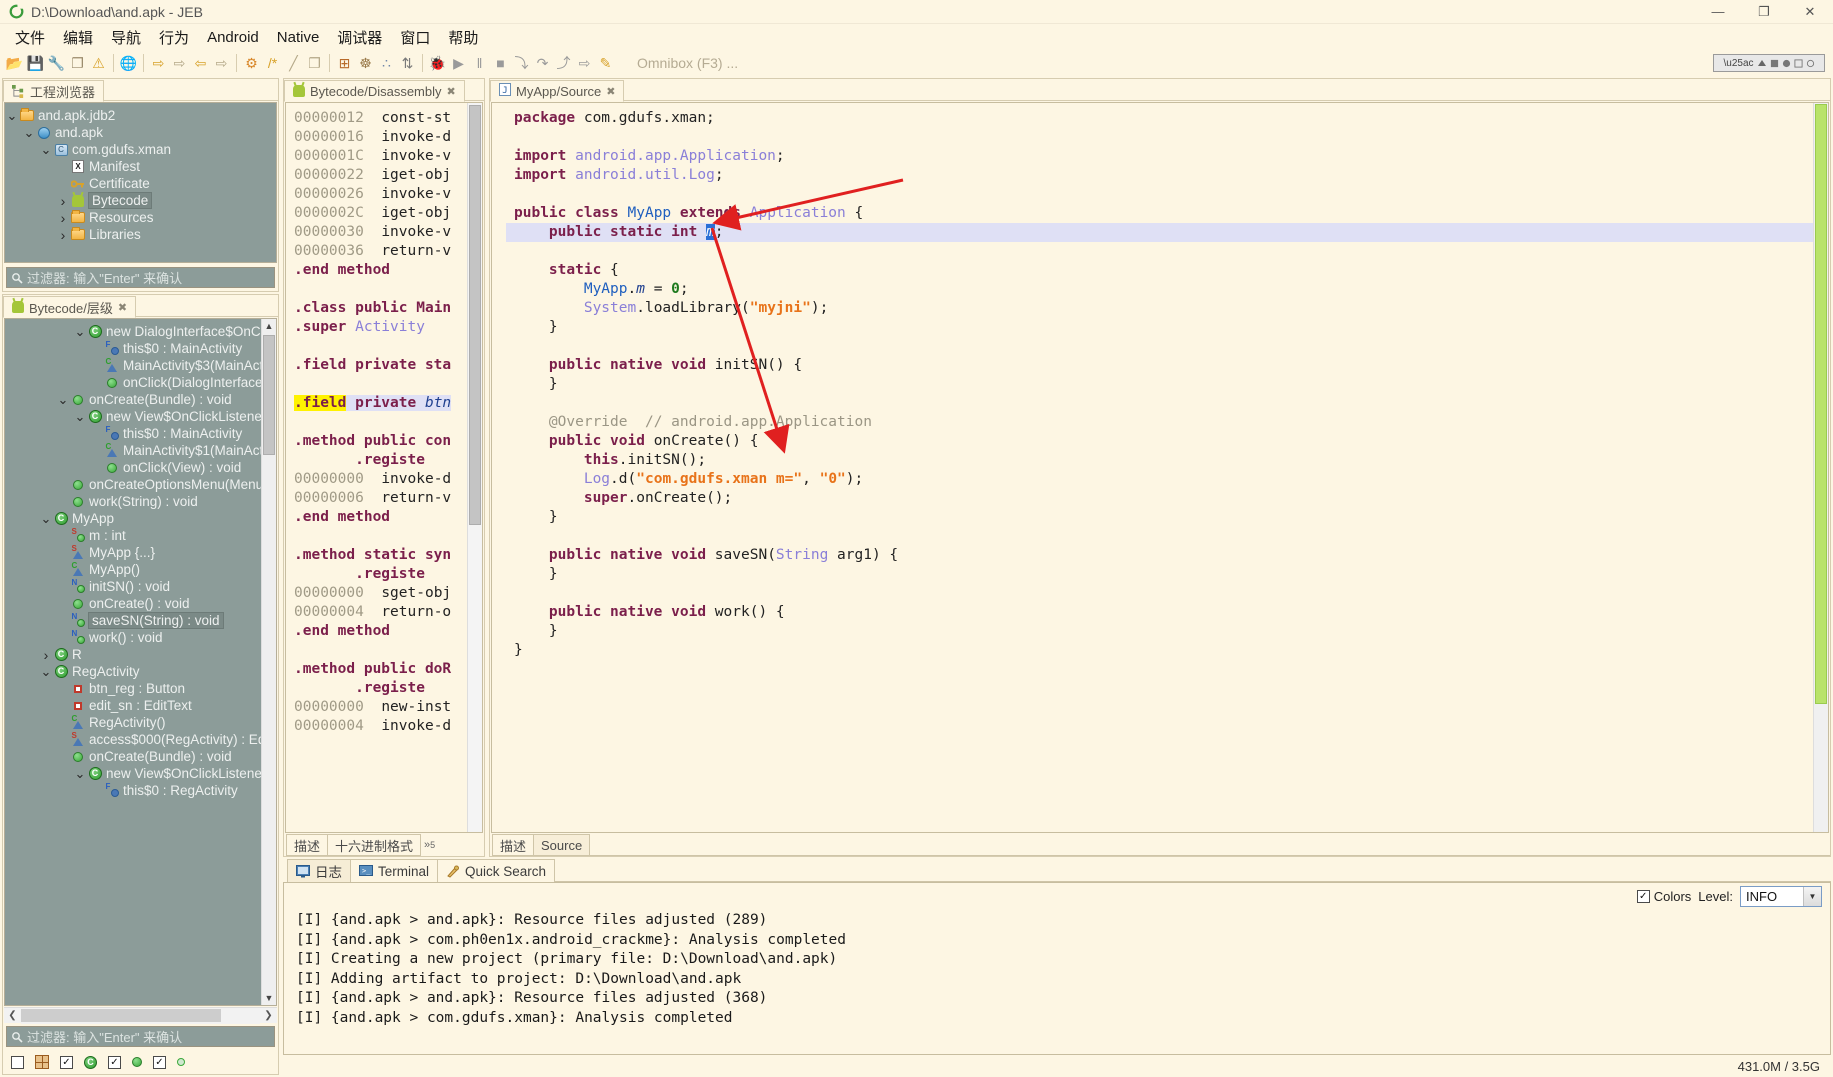 This screenshot has height=1077, width=1833. Describe the element at coordinates (479, 63) in the screenshot. I see `pause-icon: ‖` at that location.